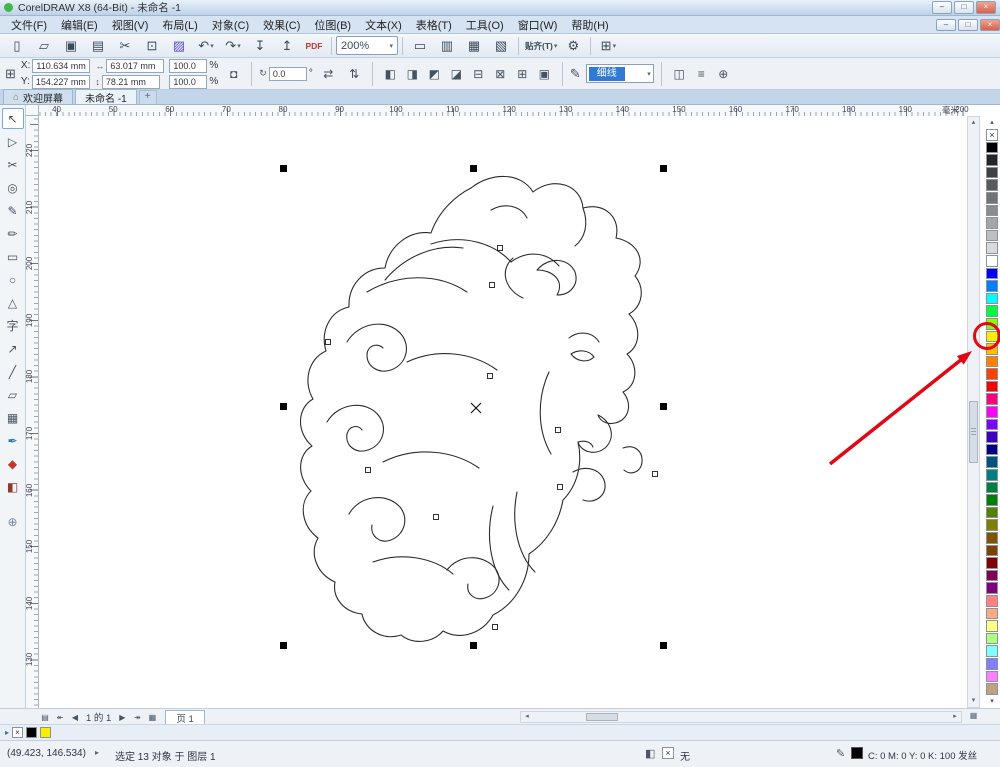 The height and width of the screenshot is (767, 1000). I want to click on create-boundary-button: ▣, so click(544, 74).